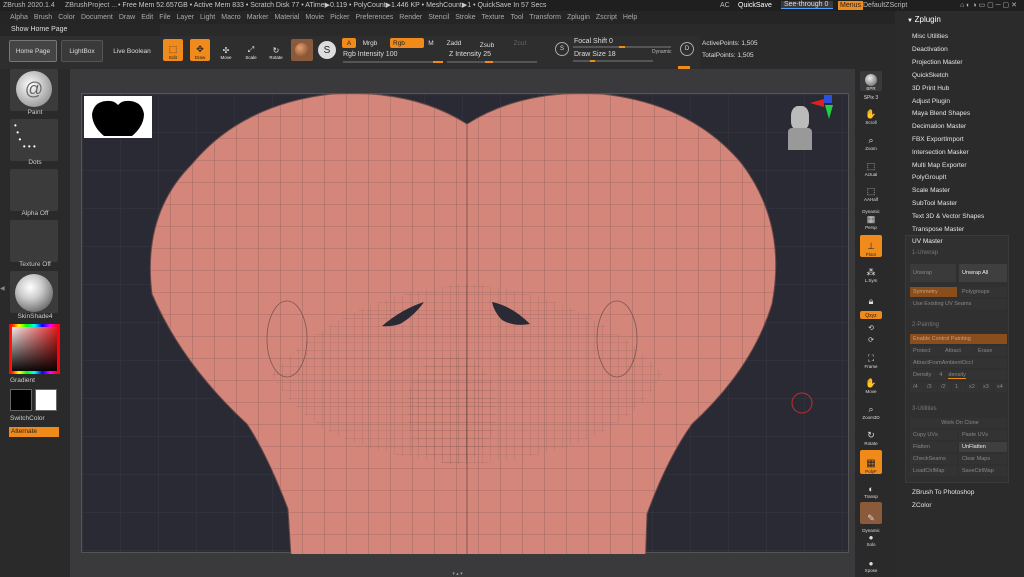 The height and width of the screenshot is (577, 1024). What do you see at coordinates (930, 88) in the screenshot?
I see `plugin-3d-print-hub: 3D Print Hub` at bounding box center [930, 88].